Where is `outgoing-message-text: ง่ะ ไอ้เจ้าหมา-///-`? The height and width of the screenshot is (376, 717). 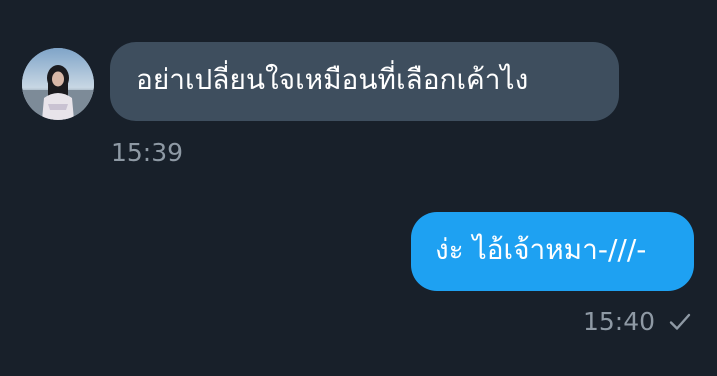
outgoing-message-text: ง่ะ ไอ้เจ้าหมา-///- is located at coordinates (541, 249).